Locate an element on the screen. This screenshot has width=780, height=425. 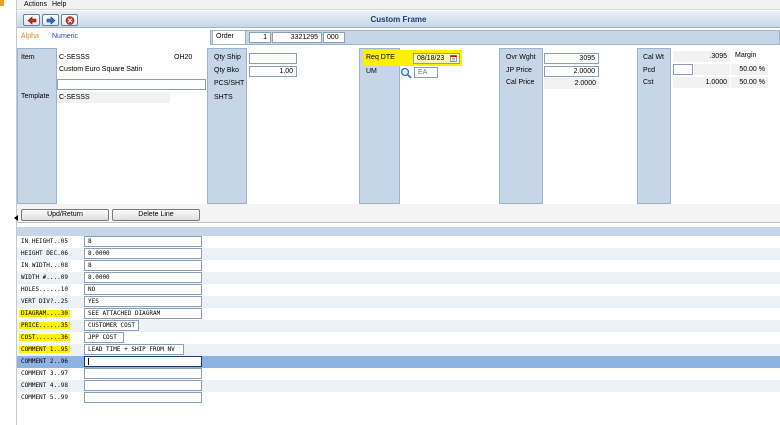
spec-label: COMMENT 1..95 is located at coordinates (44, 349).